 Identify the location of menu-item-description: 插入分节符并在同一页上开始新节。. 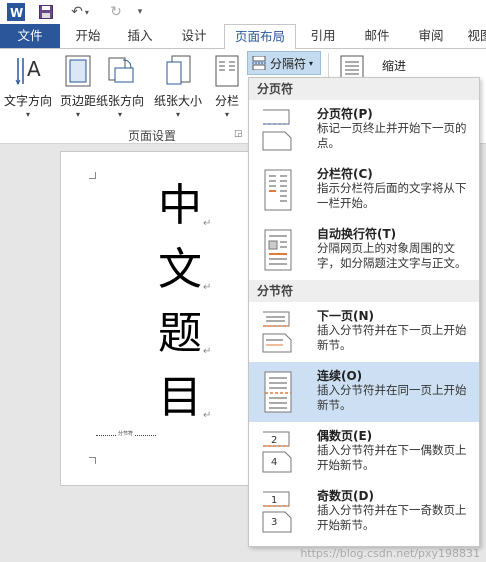
(392, 397).